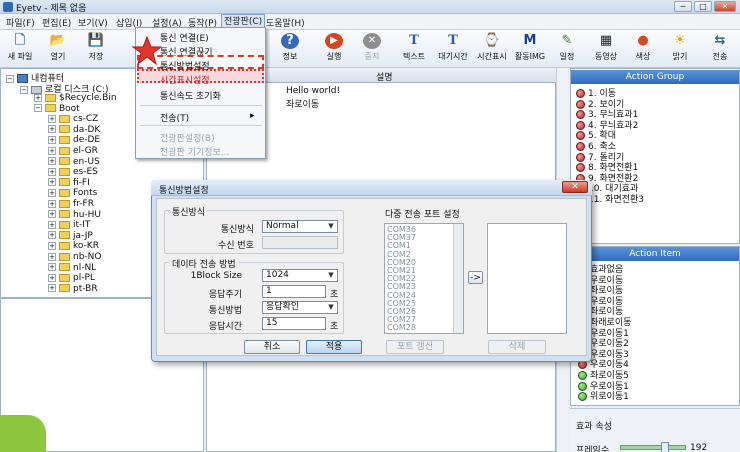  What do you see at coordinates (530, 49) in the screenshot?
I see `activity-img-button: M 활동IMG` at bounding box center [530, 49].